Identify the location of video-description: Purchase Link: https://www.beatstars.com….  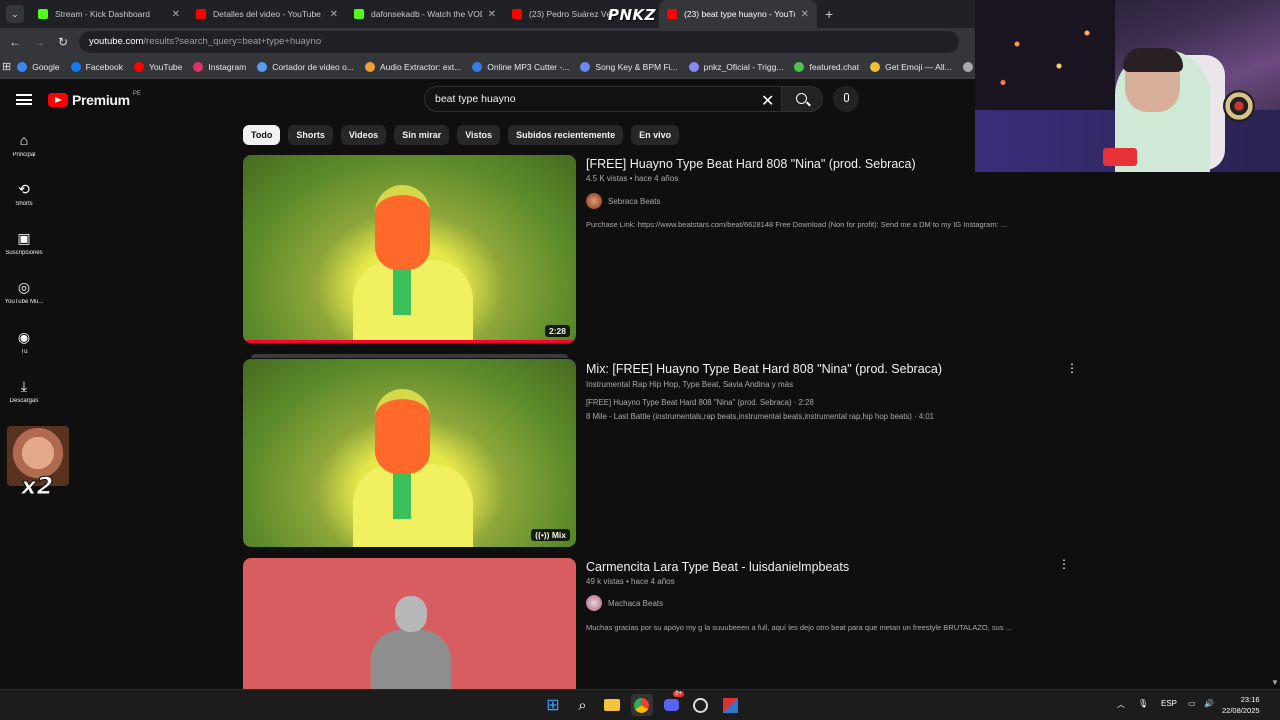
(797, 224).